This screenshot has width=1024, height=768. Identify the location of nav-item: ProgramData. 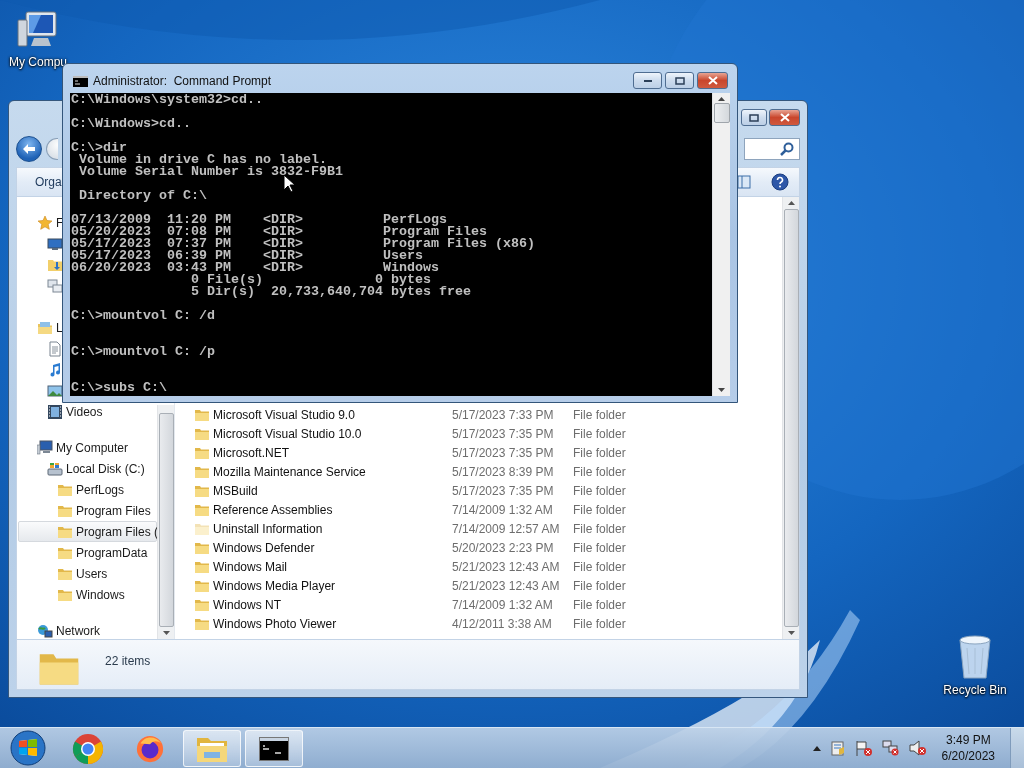
(83, 552).